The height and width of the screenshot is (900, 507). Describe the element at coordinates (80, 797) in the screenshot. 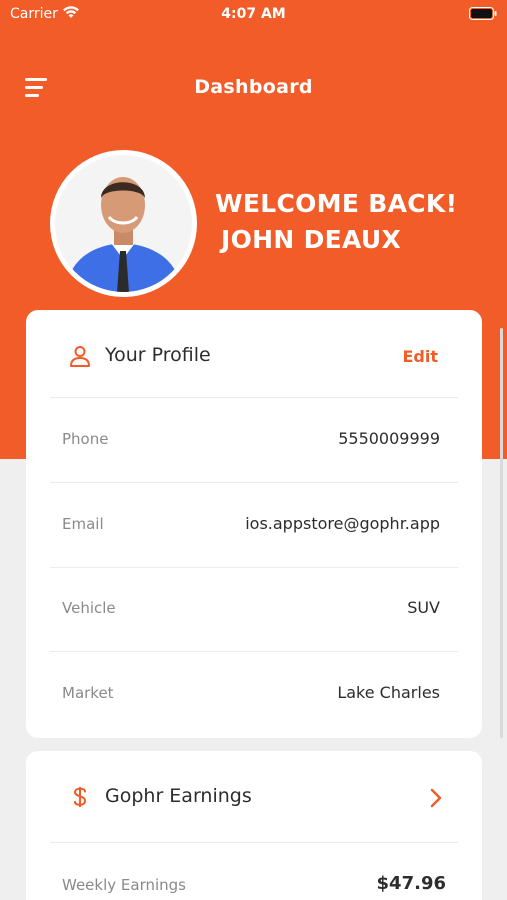

I see `dollar-icon` at that location.